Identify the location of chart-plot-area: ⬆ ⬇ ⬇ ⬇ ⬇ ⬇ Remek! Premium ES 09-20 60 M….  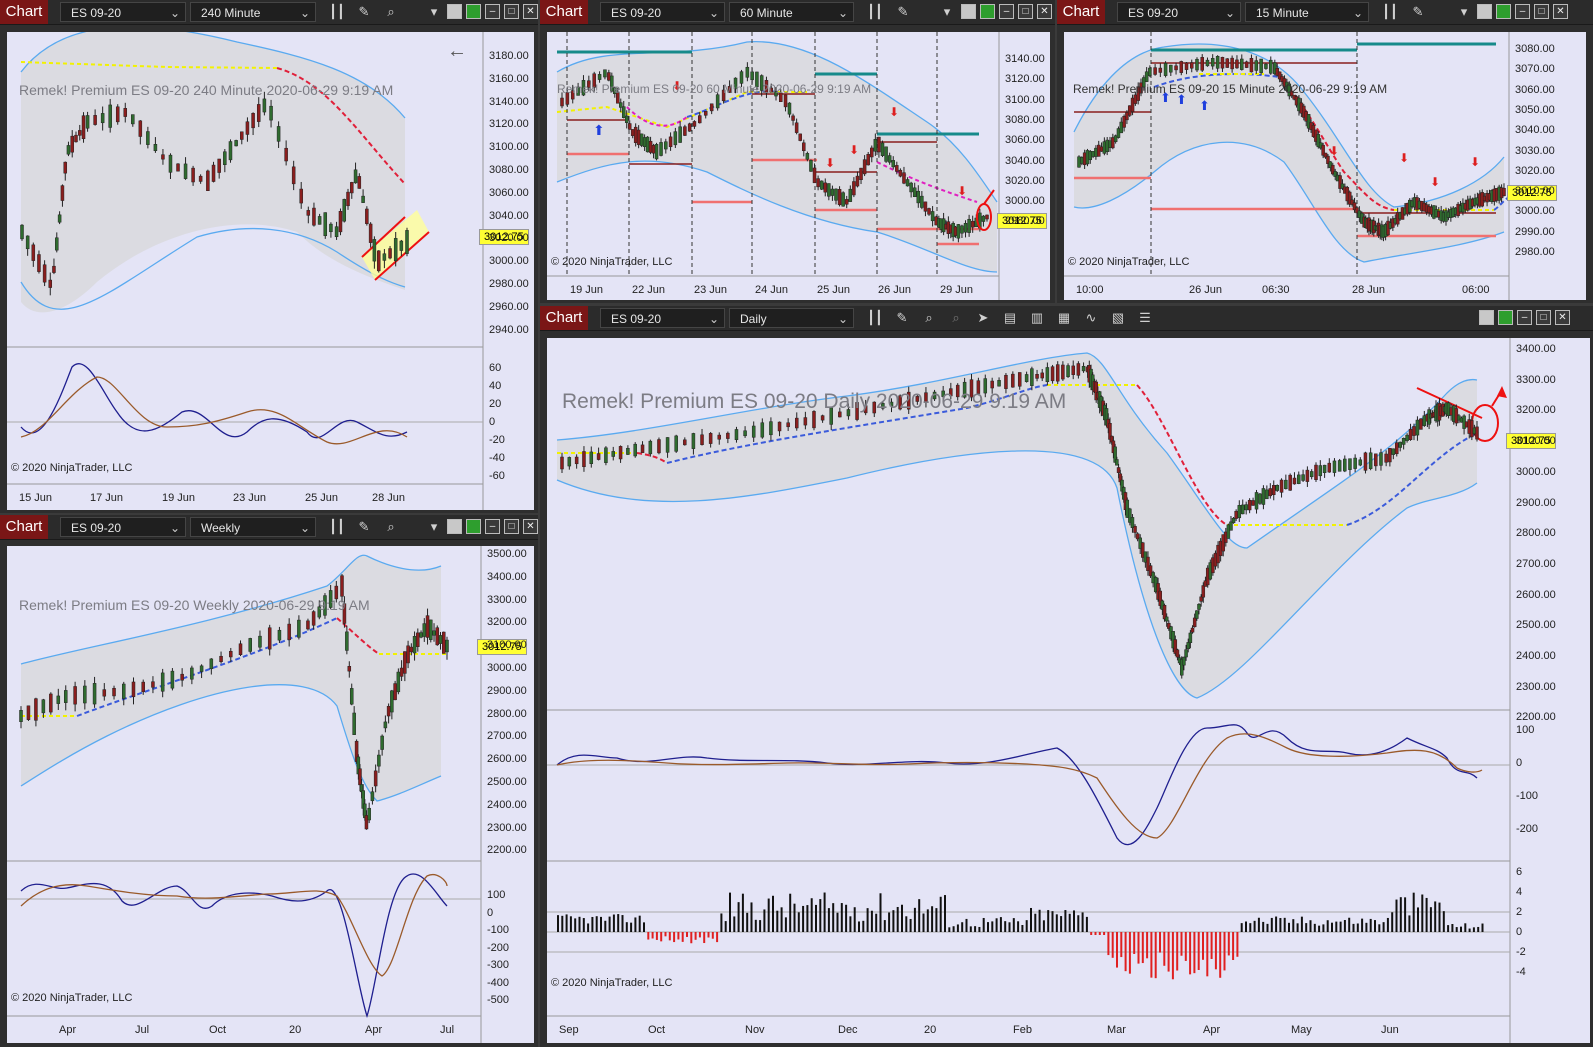
(798, 166).